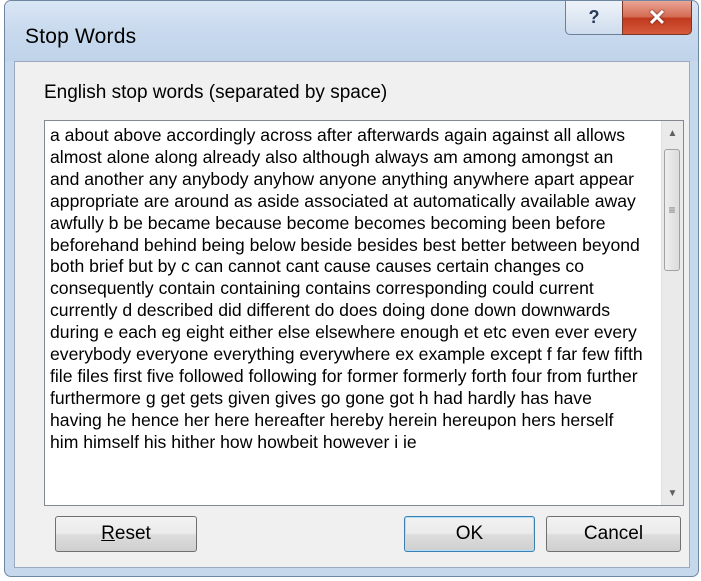 The width and height of the screenshot is (701, 581). Describe the element at coordinates (351, 31) in the screenshot. I see `title-bar: Stop Words ? ✕` at that location.